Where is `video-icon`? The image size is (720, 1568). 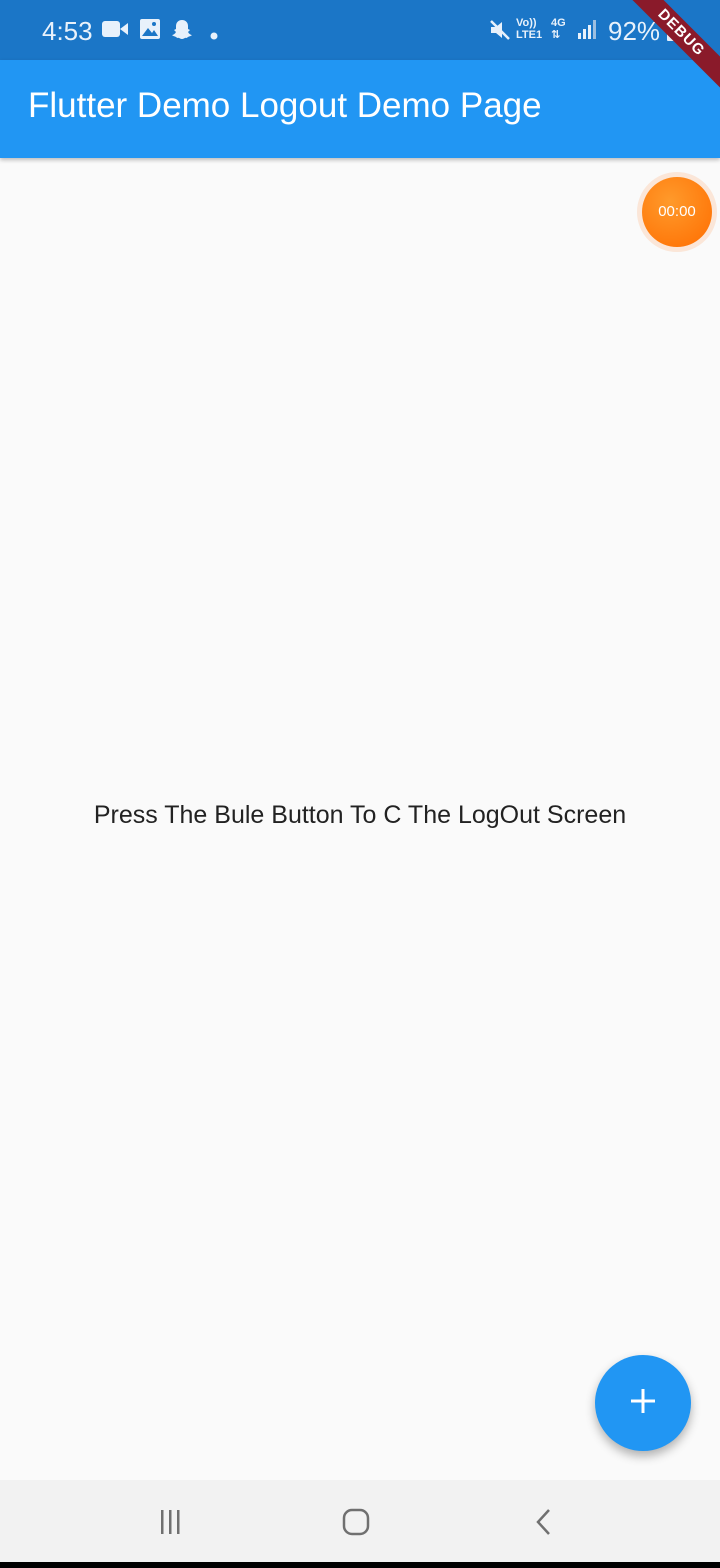 video-icon is located at coordinates (115, 31).